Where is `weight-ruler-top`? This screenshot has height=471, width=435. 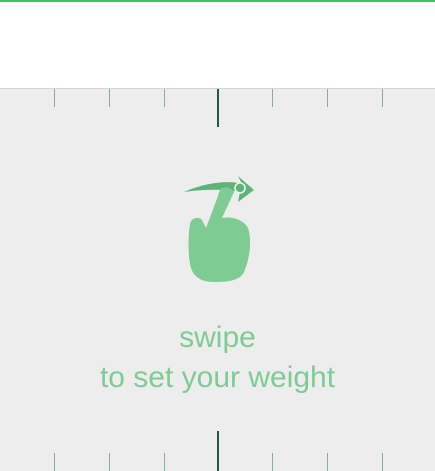 weight-ruler-top is located at coordinates (217, 109).